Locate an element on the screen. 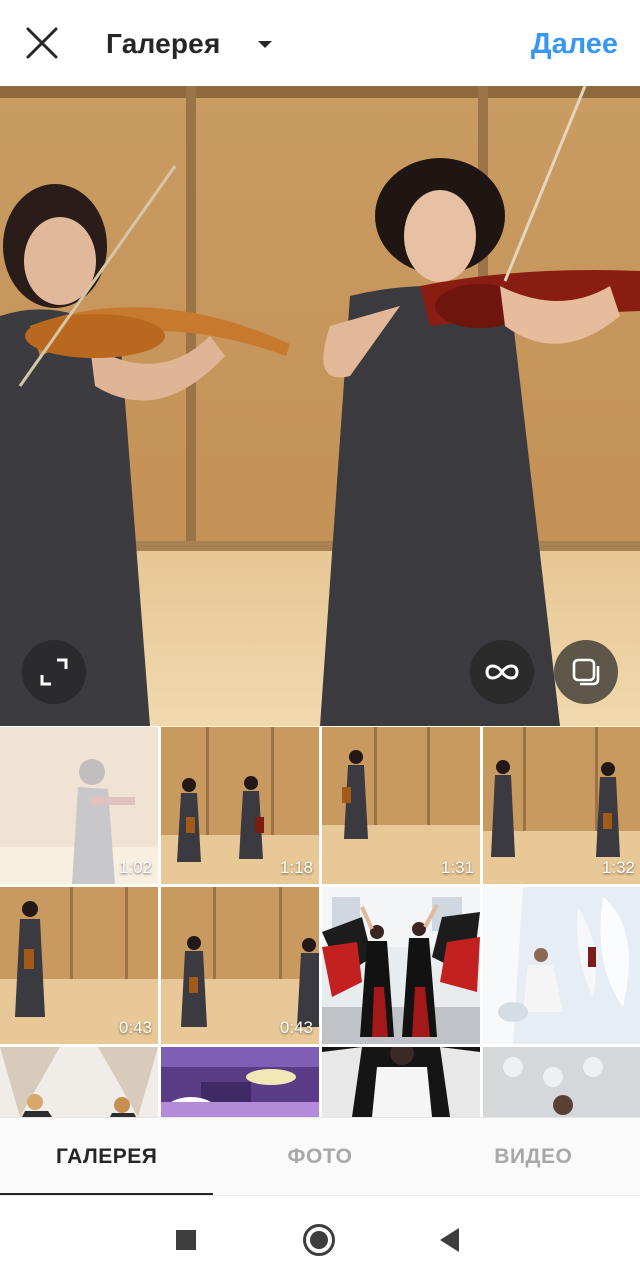  back-button is located at coordinates (450, 1240).